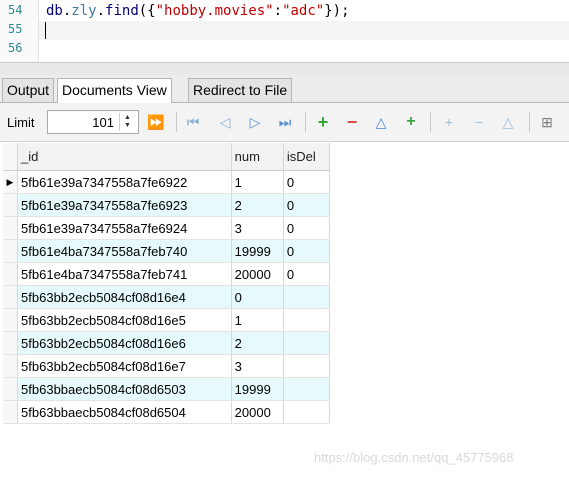 The width and height of the screenshot is (569, 477). What do you see at coordinates (198, 11) in the screenshot?
I see `code-line: db.zly.find({"hobby.movies":"adc"});` at bounding box center [198, 11].